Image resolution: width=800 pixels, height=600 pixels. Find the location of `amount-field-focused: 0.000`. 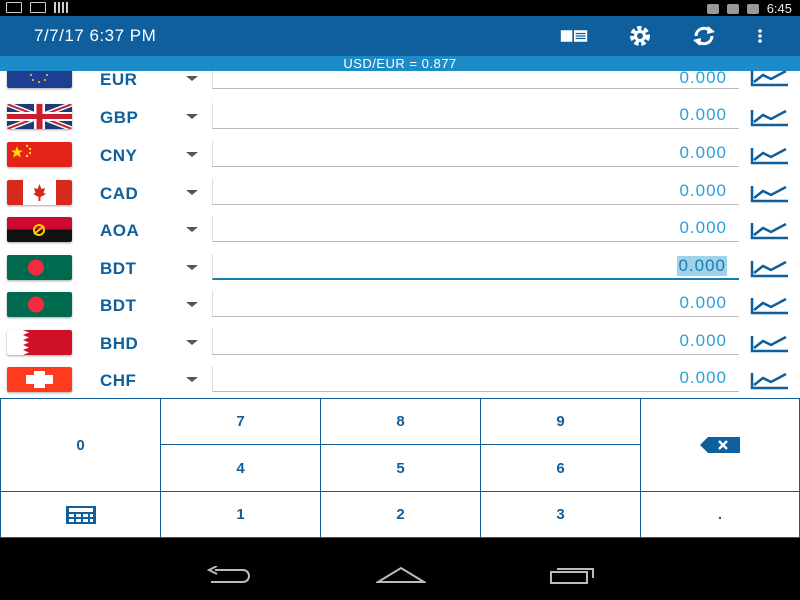

amount-field-focused: 0.000 is located at coordinates (475, 267).